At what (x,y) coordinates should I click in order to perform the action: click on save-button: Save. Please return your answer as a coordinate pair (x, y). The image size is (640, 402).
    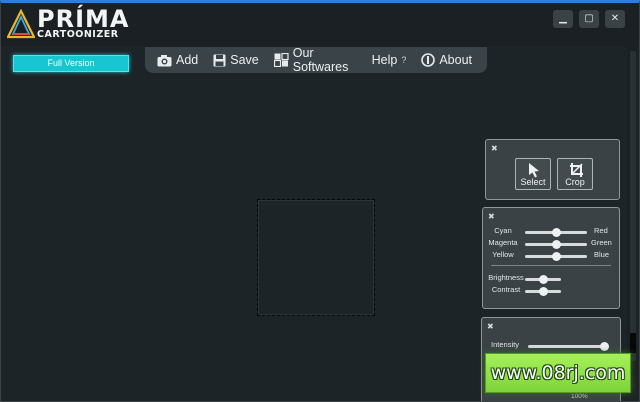
    Looking at the image, I should click on (236, 60).